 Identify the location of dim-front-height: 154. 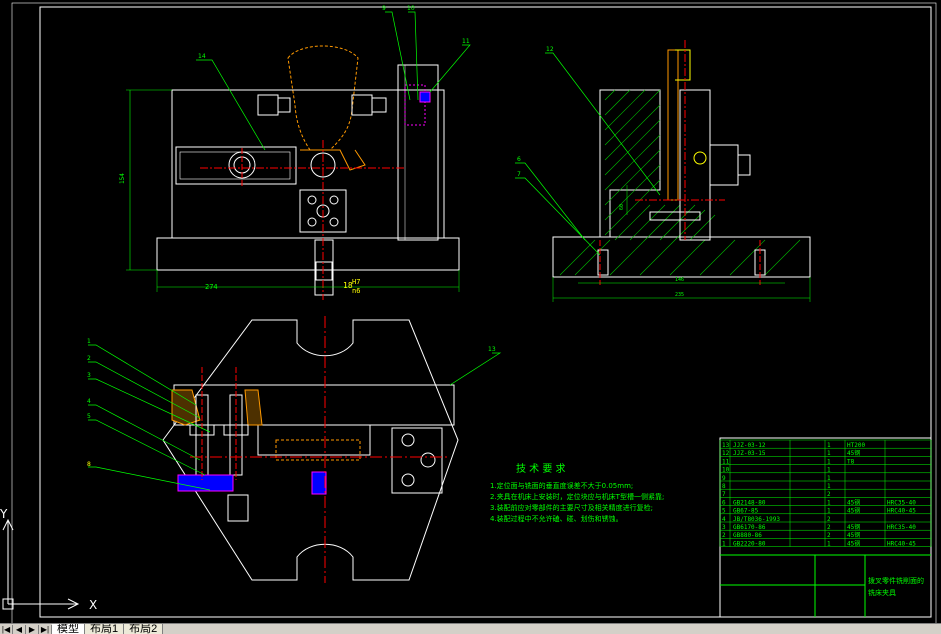
(122, 178).